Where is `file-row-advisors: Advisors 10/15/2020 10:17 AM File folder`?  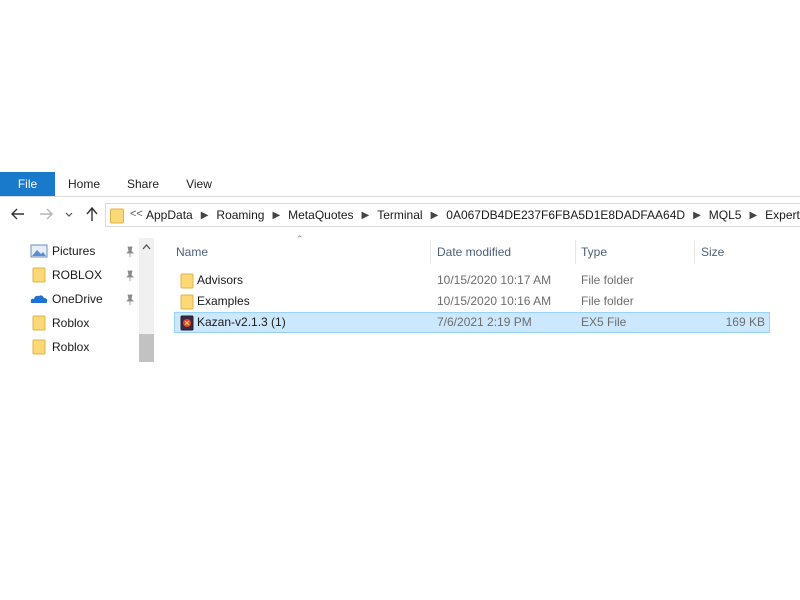 file-row-advisors: Advisors 10/15/2020 10:17 AM File folder is located at coordinates (472, 280).